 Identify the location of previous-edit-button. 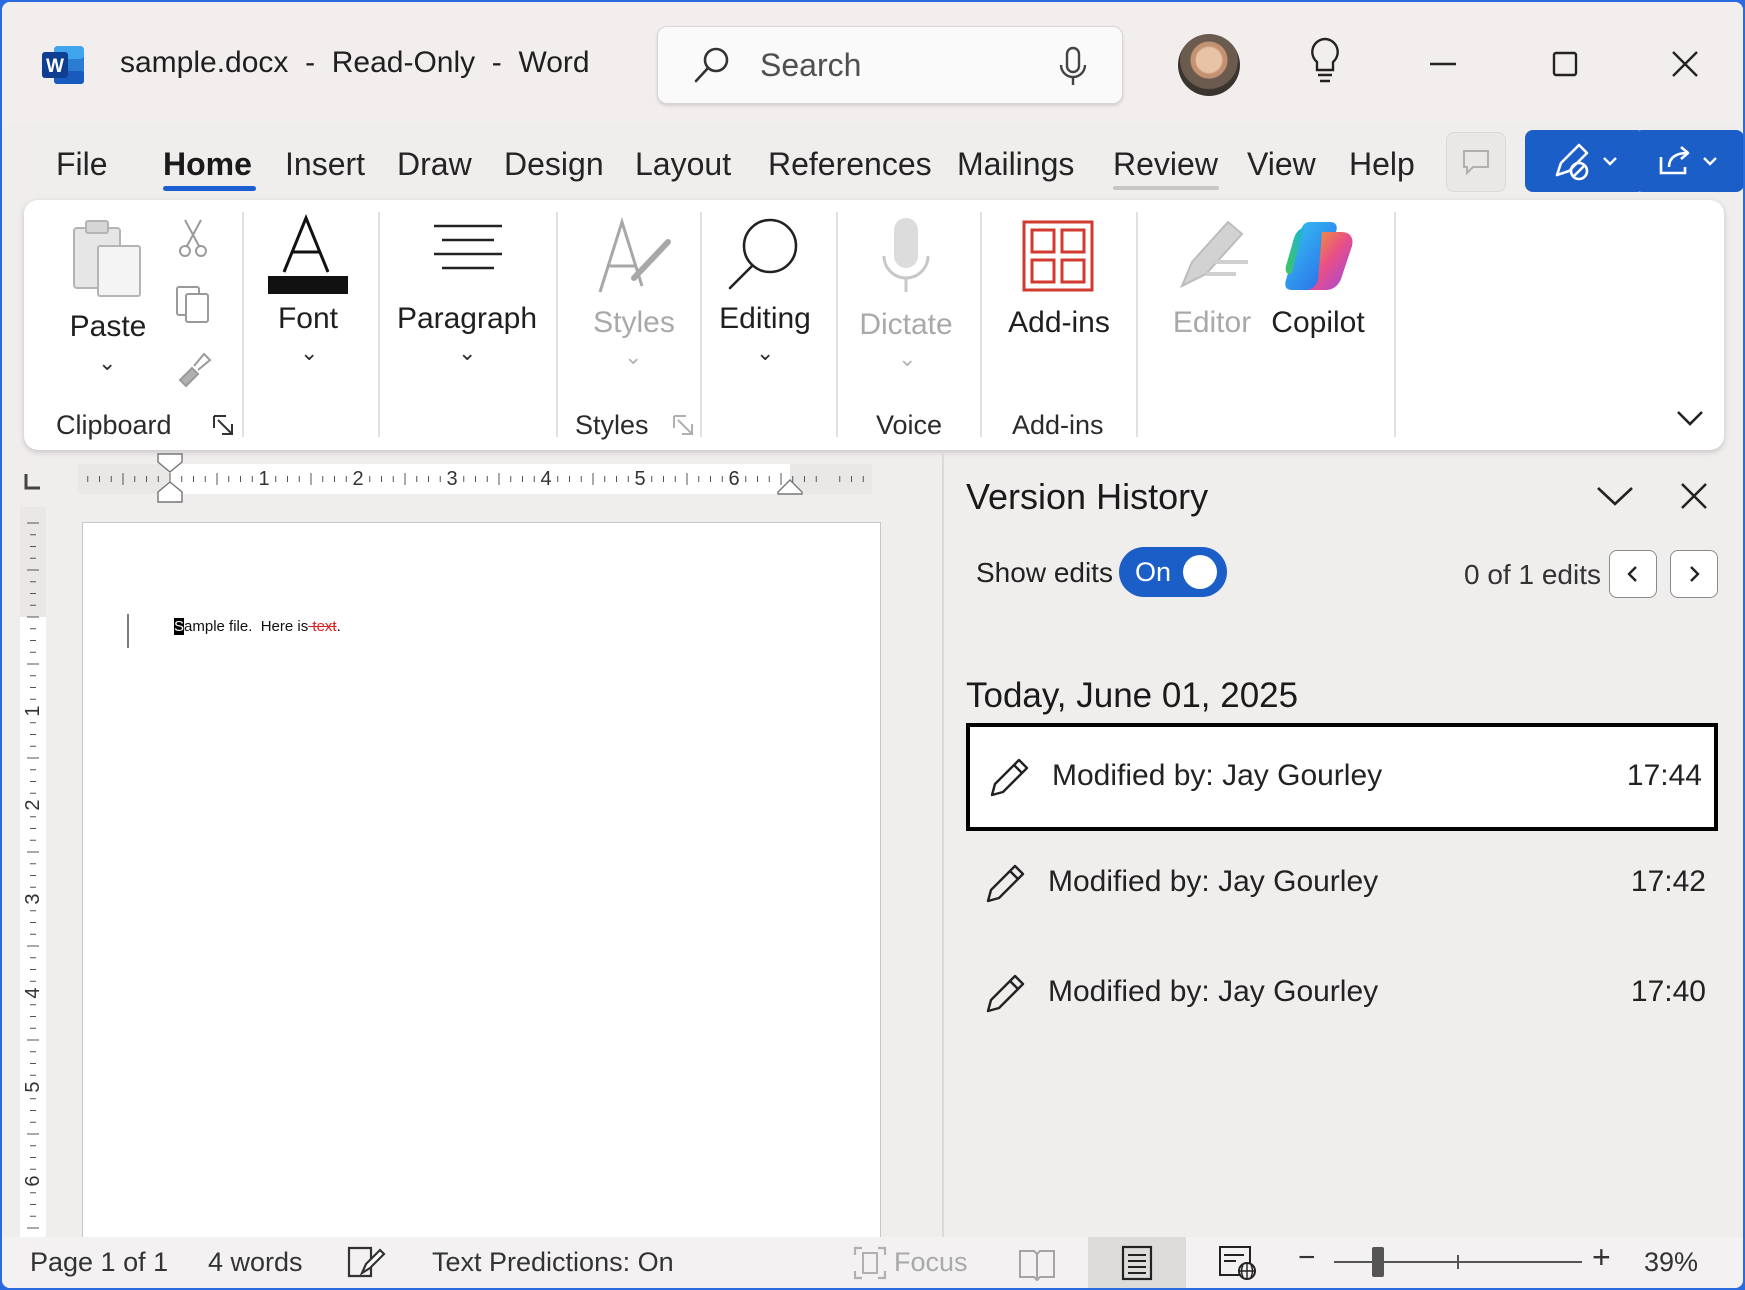
(1633, 574).